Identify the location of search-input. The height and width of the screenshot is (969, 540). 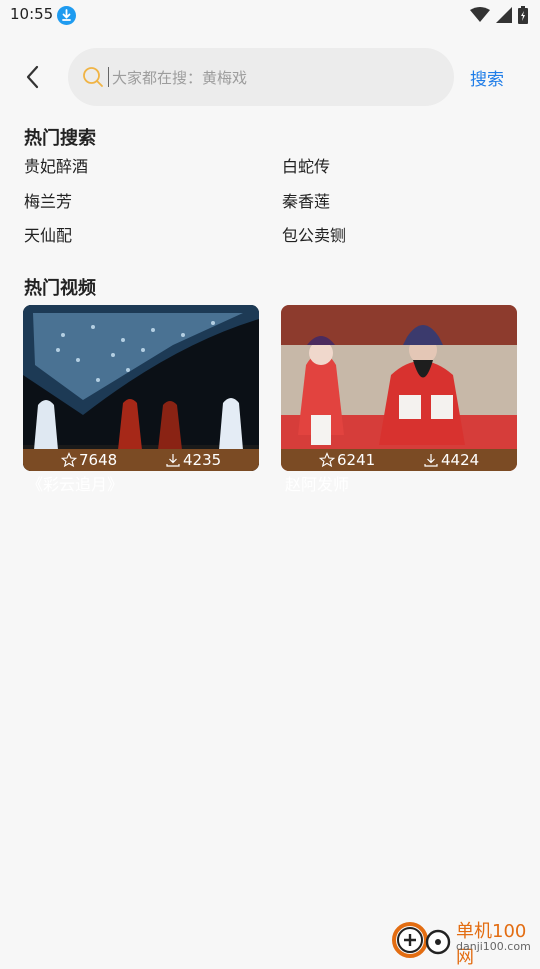
(272, 78).